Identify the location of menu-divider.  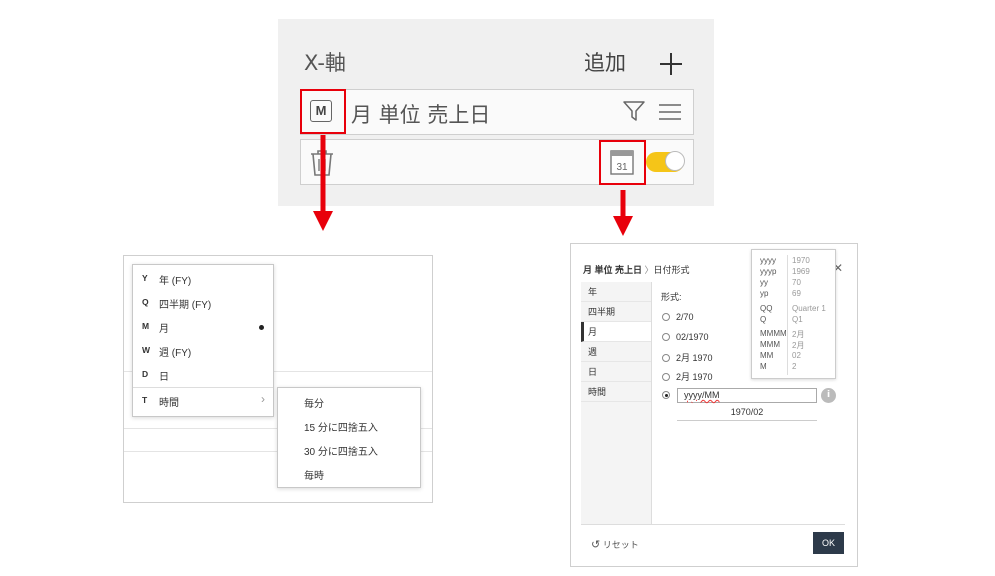
(203, 387).